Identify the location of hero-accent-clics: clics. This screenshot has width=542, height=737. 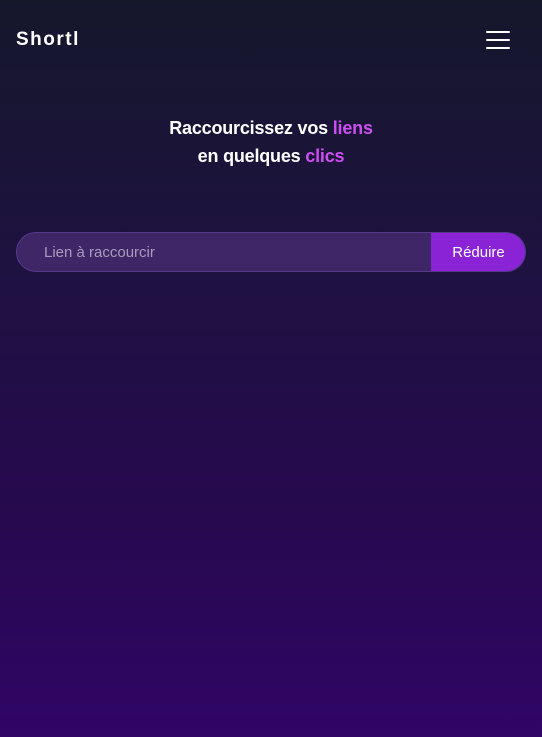
(325, 156).